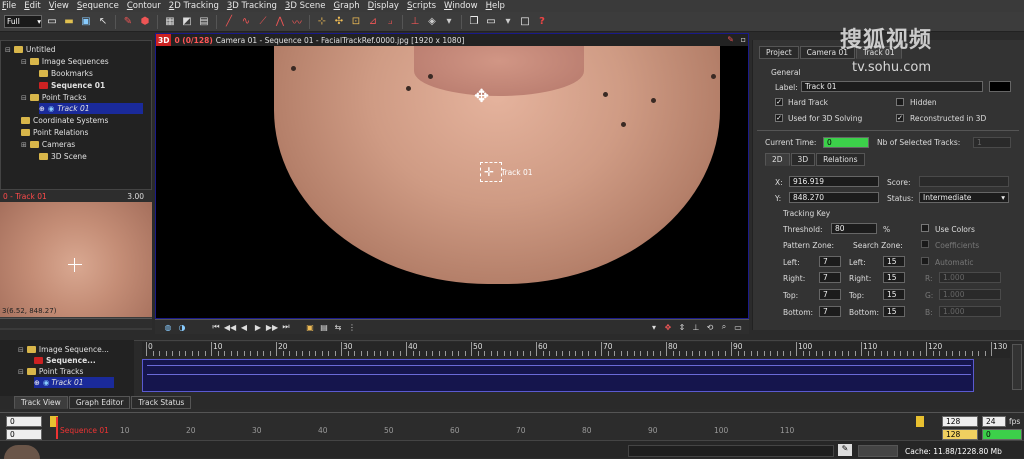 Image resolution: width=1024 pixels, height=459 pixels. I want to click on tab-2d: 2D, so click(777, 159).